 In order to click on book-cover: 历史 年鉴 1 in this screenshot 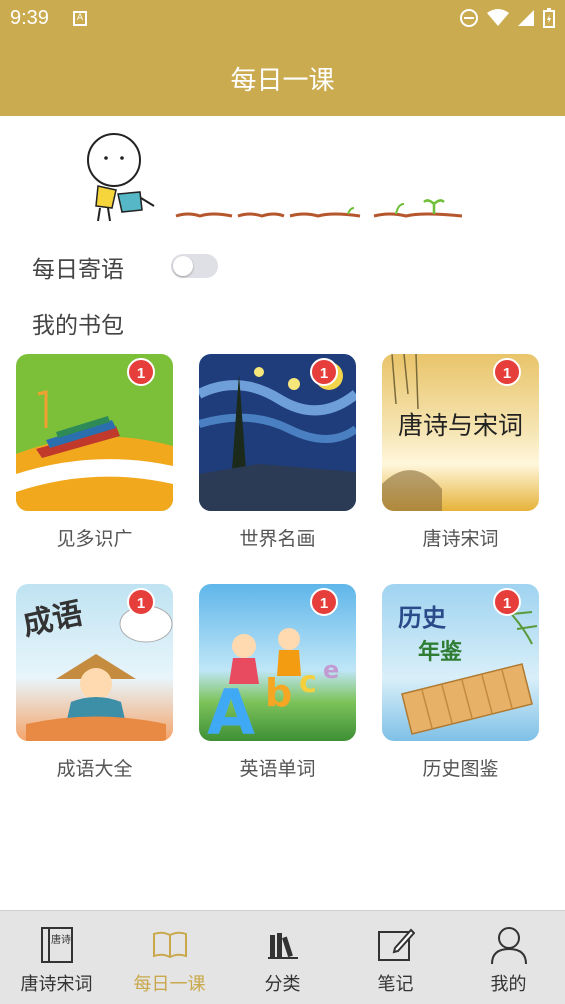, I will do `click(460, 662)`.